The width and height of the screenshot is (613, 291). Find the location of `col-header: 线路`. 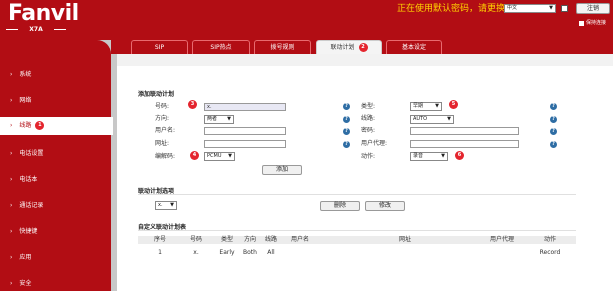

col-header: 线路 is located at coordinates (270, 239).